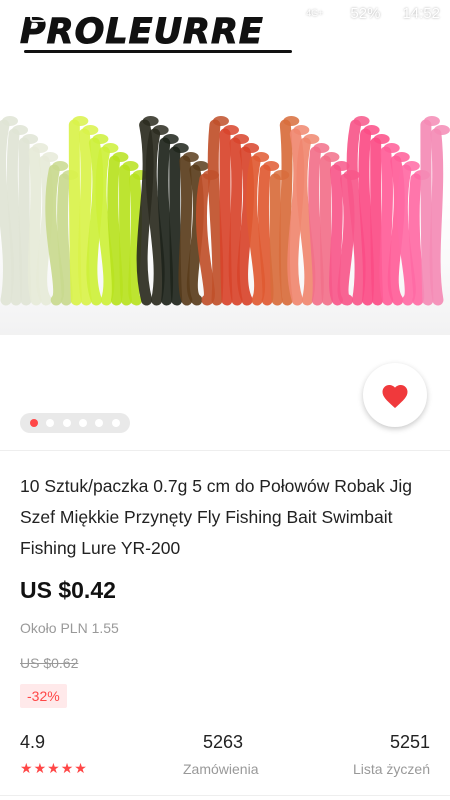 This screenshot has height=800, width=450. What do you see at coordinates (395, 395) in the screenshot?
I see `add-to-wishlist-button` at bounding box center [395, 395].